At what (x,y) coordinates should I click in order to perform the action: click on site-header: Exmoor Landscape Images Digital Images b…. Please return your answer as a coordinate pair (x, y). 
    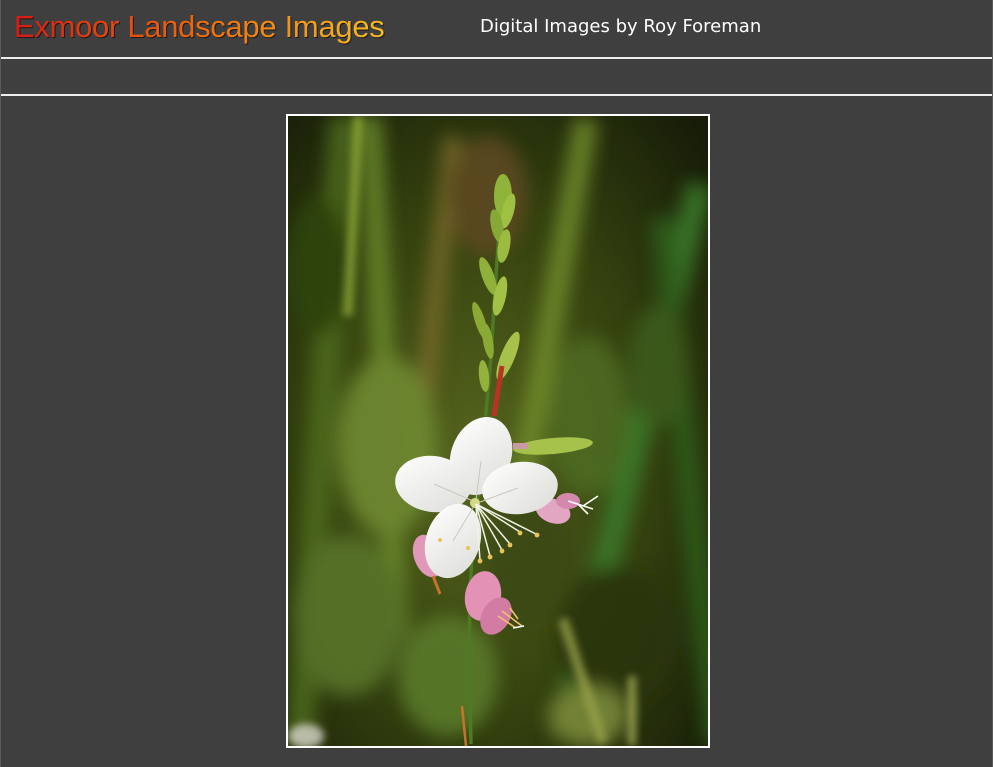
    Looking at the image, I should click on (496, 29).